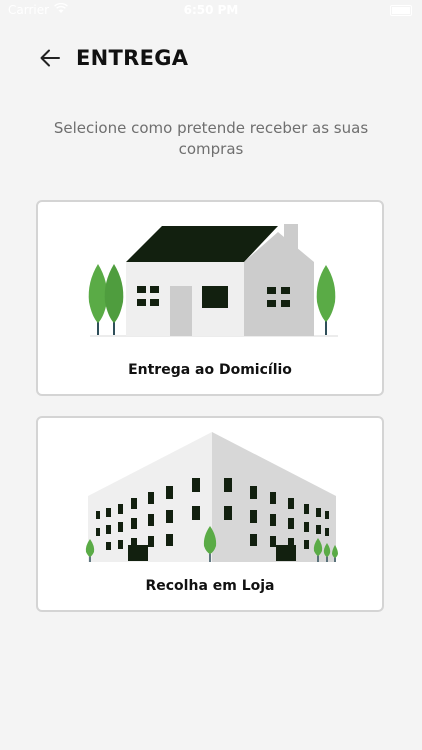 Image resolution: width=422 pixels, height=750 pixels. I want to click on back-arrow-icon, so click(50, 58).